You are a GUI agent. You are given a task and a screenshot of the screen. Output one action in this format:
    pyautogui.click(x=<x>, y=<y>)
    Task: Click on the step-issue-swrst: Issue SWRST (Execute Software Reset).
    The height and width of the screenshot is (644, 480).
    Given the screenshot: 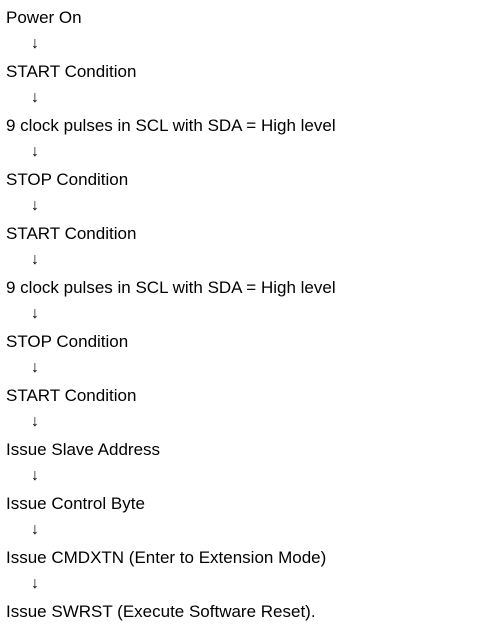 What is the action you would take?
    pyautogui.click(x=161, y=611)
    